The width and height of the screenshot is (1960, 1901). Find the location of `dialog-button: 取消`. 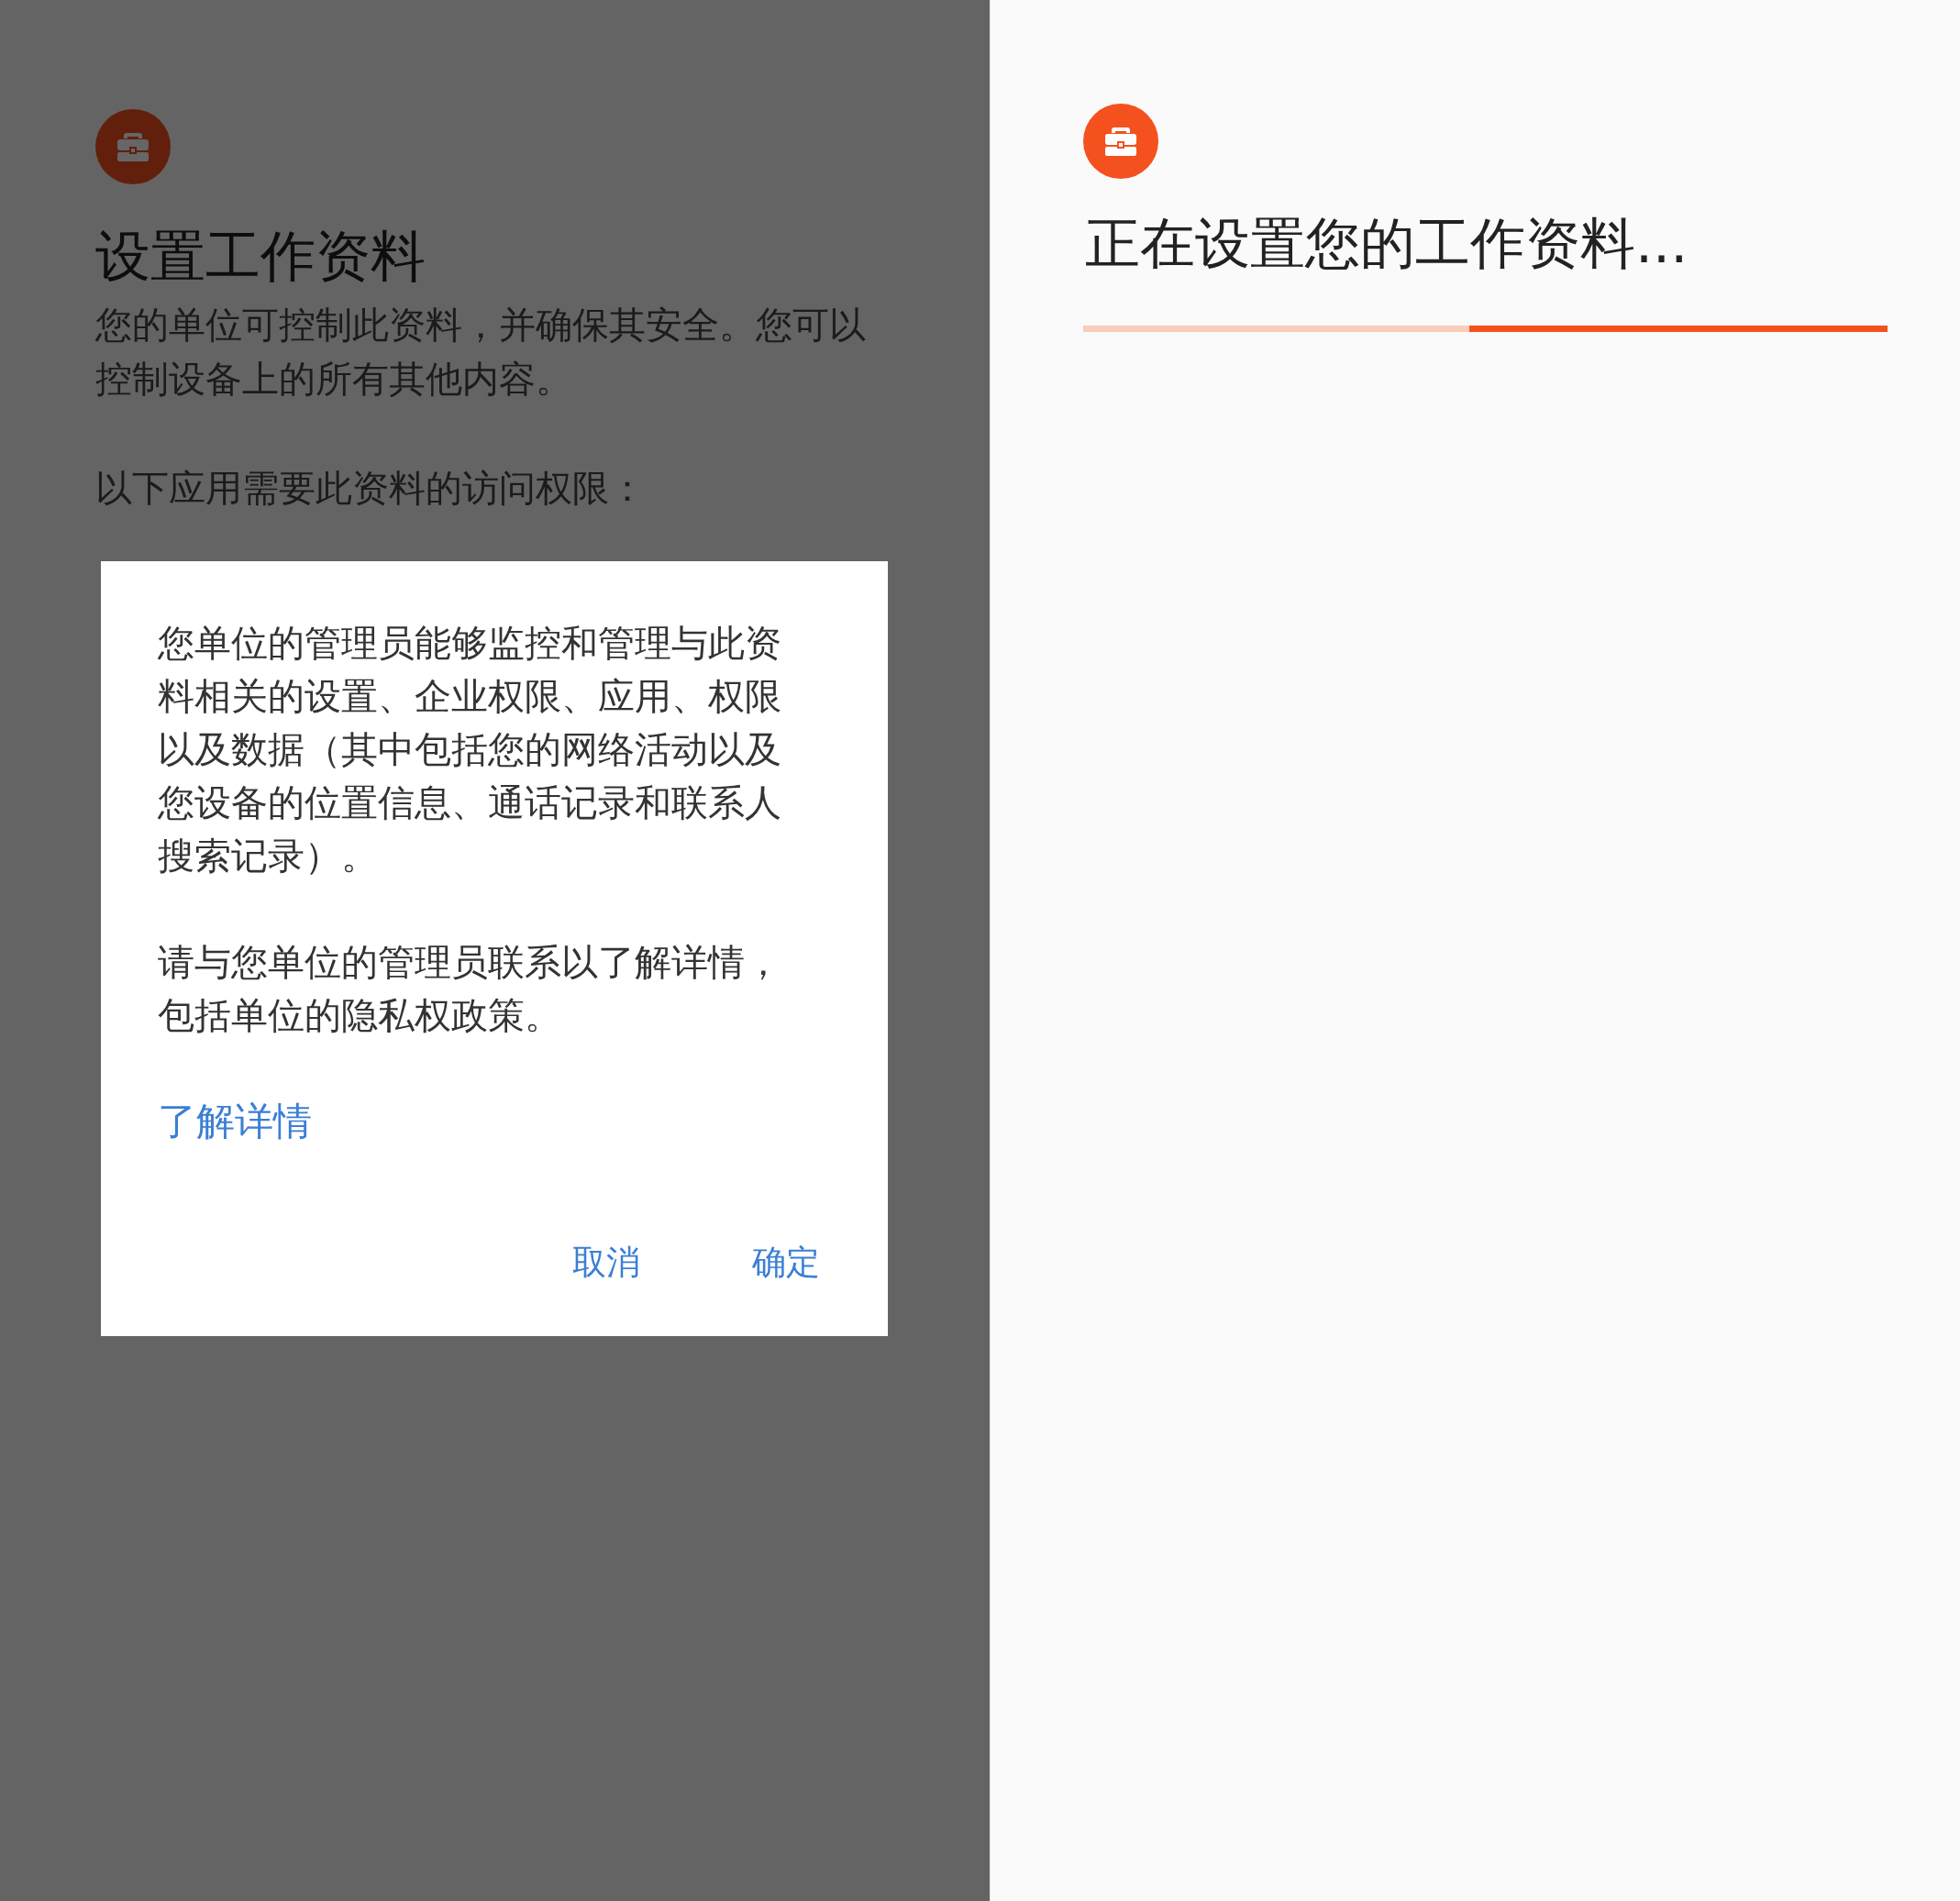

dialog-button: 取消 is located at coordinates (606, 1262).